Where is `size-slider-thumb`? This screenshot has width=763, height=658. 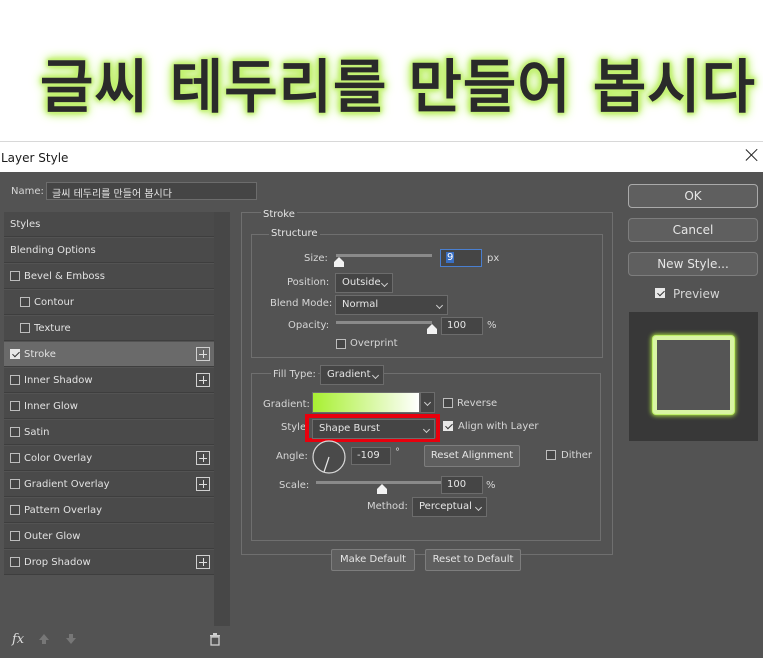
size-slider-thumb is located at coordinates (338, 262).